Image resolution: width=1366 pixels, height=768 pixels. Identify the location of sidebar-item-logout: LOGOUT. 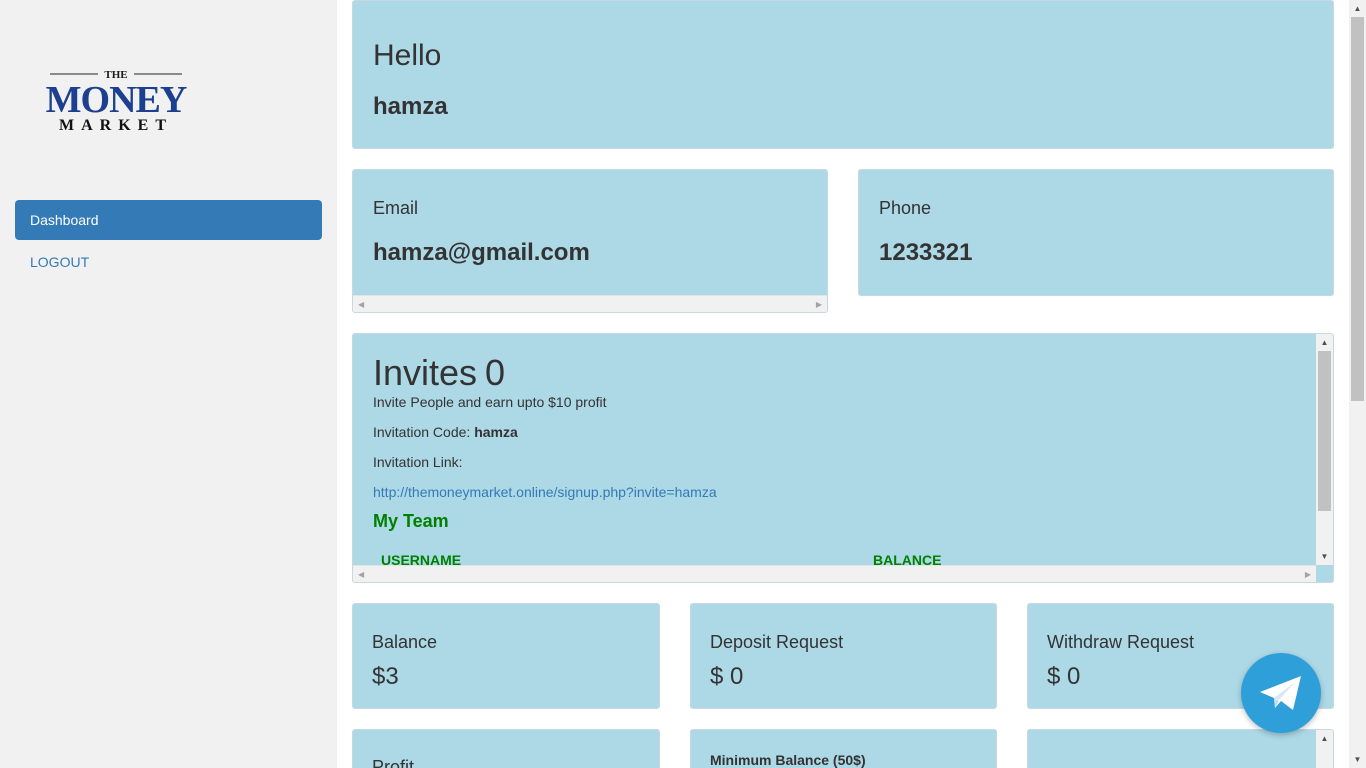
(168, 262).